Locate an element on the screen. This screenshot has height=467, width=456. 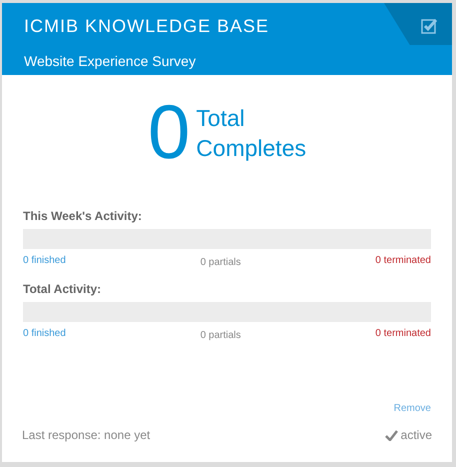
survey-title: Website Experience Survey is located at coordinates (110, 61).